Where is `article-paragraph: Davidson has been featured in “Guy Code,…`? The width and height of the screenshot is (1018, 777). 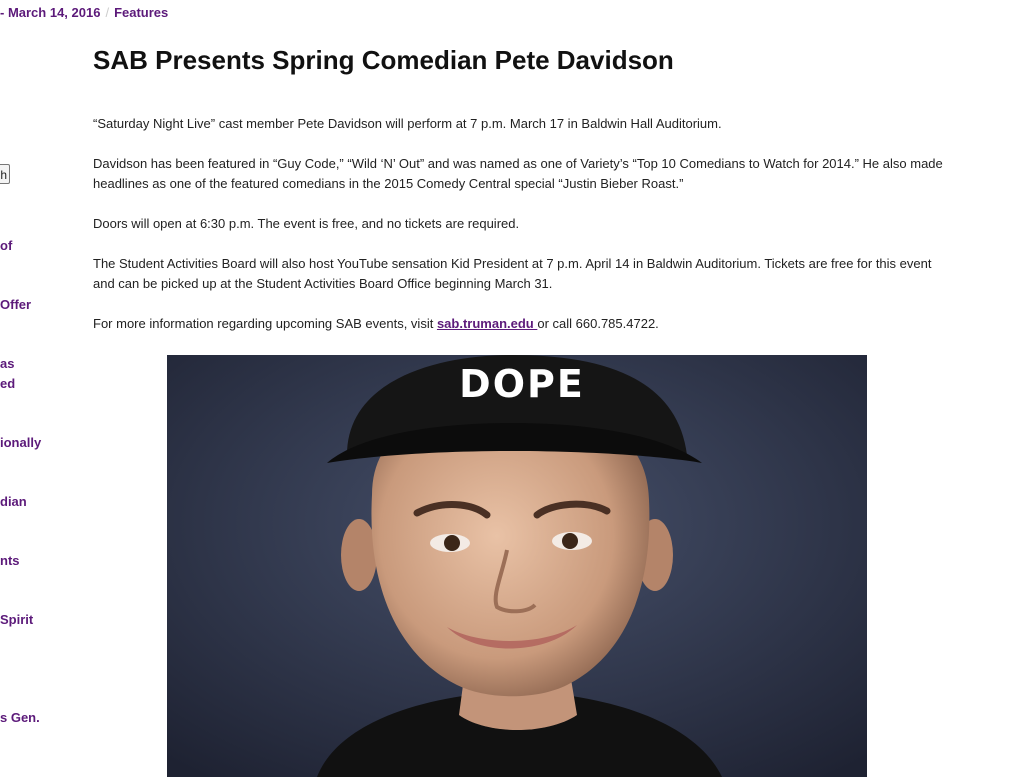 article-paragraph: Davidson has been featured in “Guy Code,… is located at coordinates (518, 173).